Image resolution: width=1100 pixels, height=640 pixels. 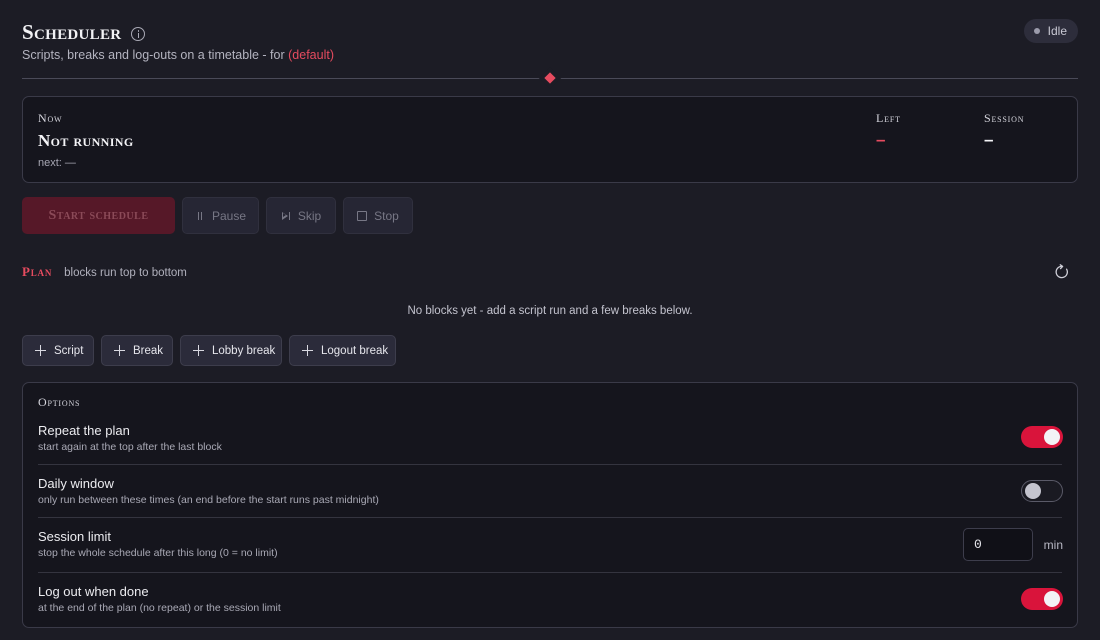 I want to click on option-session-limit-name: Session limit, so click(x=74, y=536).